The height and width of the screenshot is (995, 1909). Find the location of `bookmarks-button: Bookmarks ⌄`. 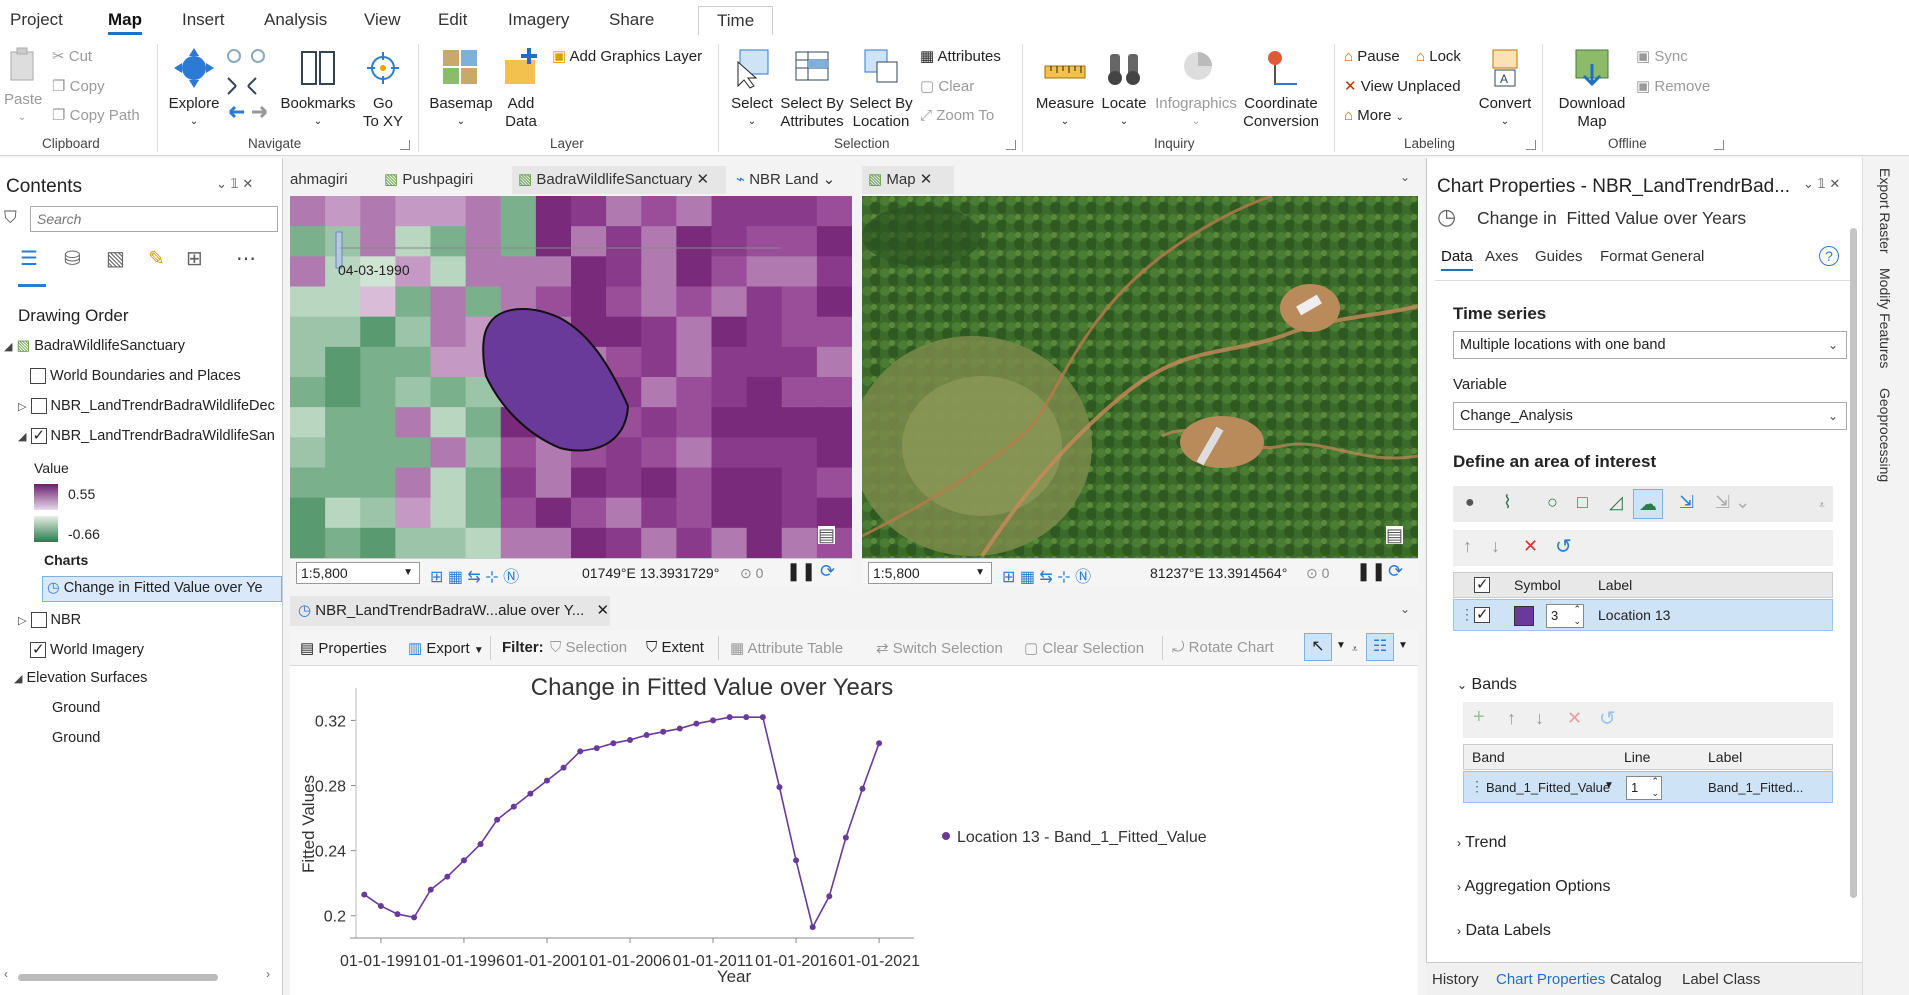

bookmarks-button: Bookmarks ⌄ is located at coordinates (318, 88).